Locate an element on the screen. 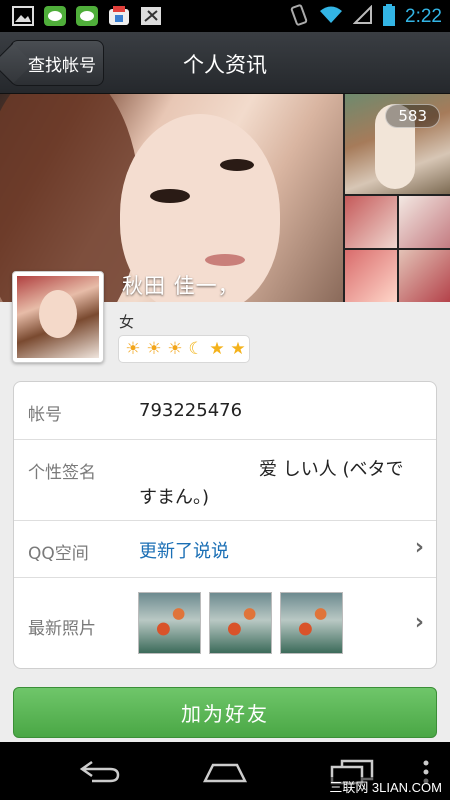  notification-icons is located at coordinates (87, 16).